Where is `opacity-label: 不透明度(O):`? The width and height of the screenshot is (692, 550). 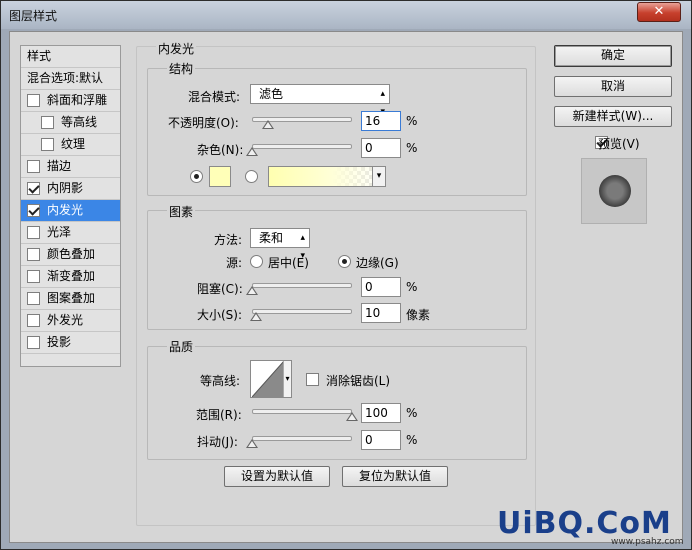 opacity-label: 不透明度(O): is located at coordinates (203, 123).